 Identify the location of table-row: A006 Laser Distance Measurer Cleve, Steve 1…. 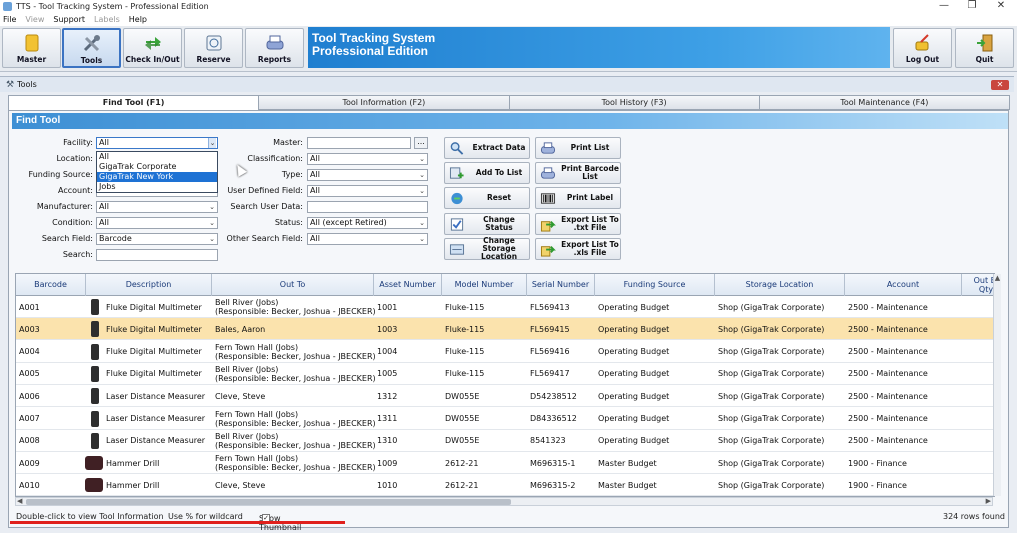
(505, 396).